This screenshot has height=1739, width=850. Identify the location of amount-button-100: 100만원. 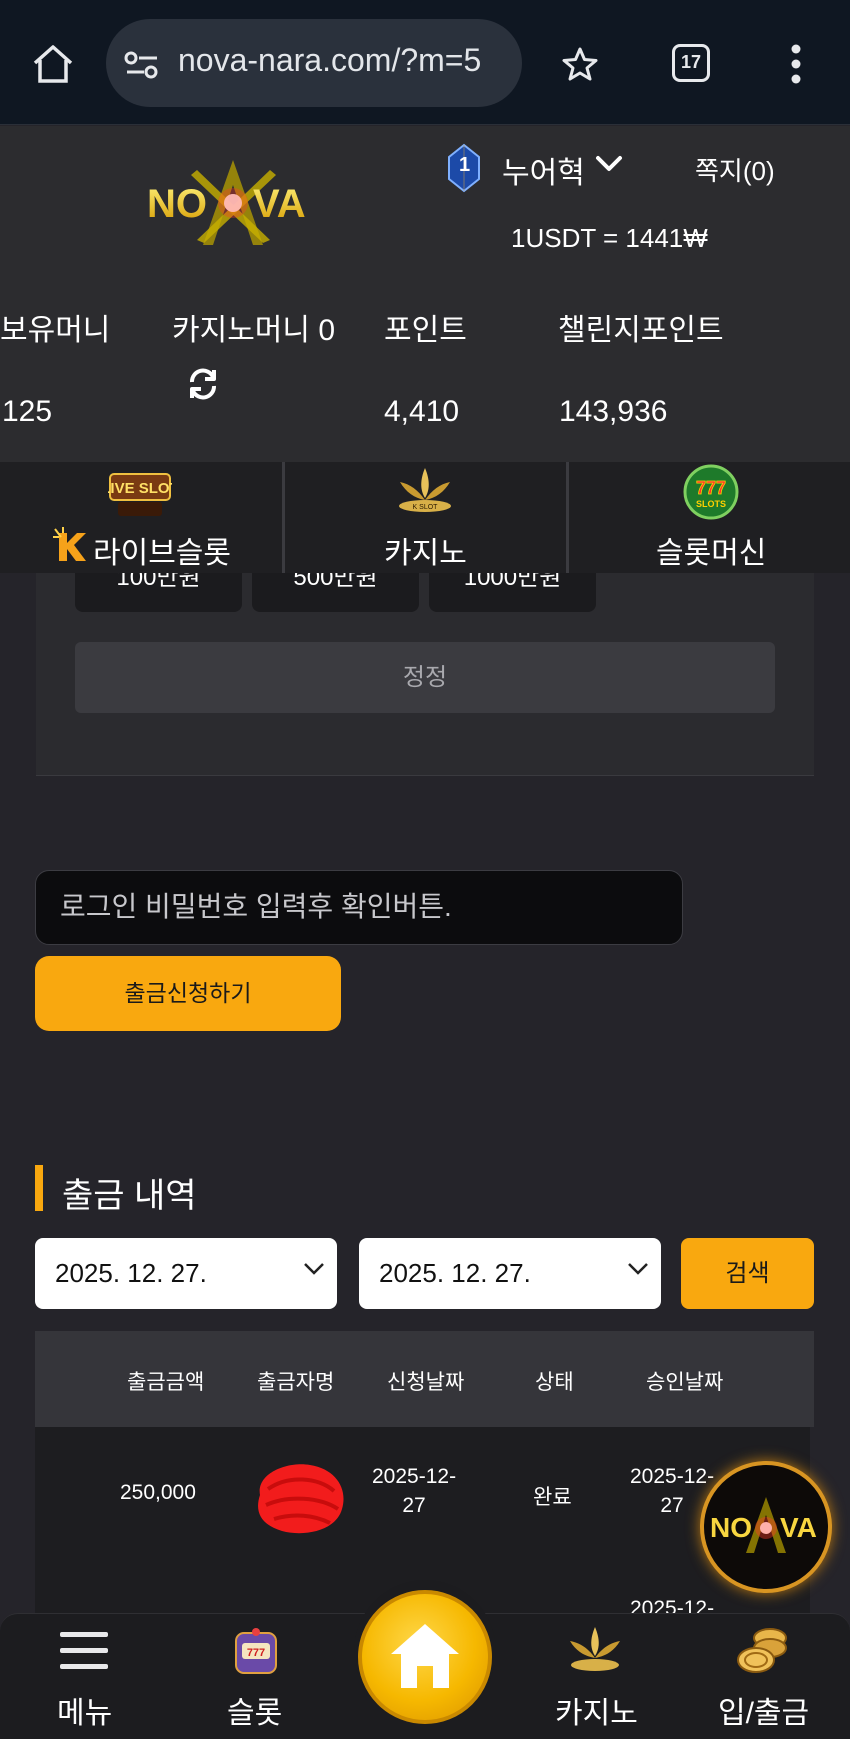
(158, 592).